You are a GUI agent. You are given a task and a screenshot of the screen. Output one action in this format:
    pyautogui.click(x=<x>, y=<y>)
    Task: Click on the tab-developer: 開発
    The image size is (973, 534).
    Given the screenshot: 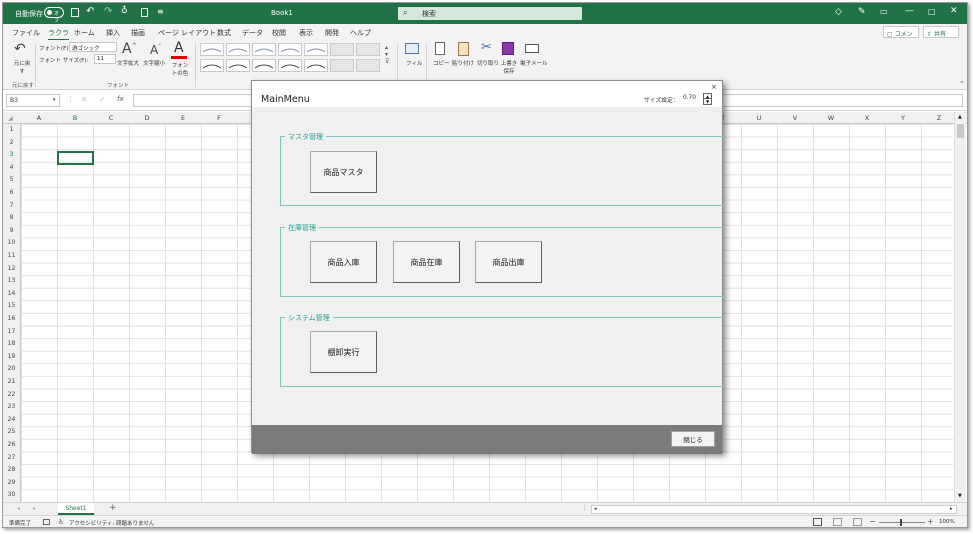 What is the action you would take?
    pyautogui.click(x=332, y=33)
    